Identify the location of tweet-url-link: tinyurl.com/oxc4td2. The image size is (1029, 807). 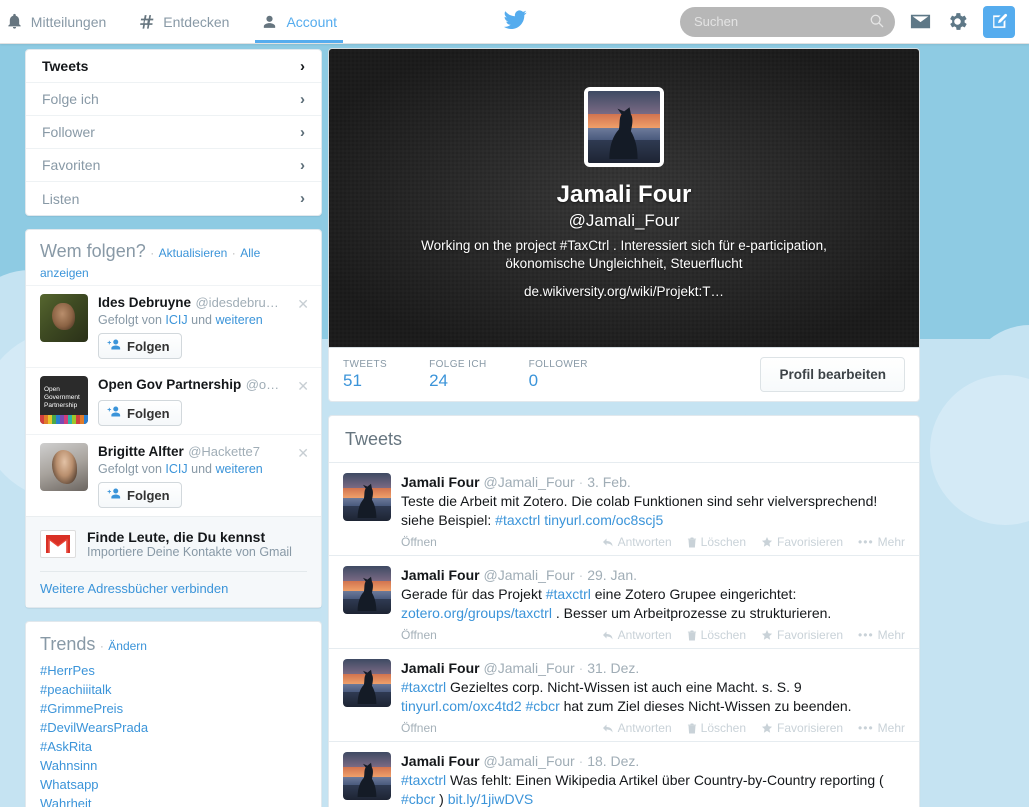
(461, 706).